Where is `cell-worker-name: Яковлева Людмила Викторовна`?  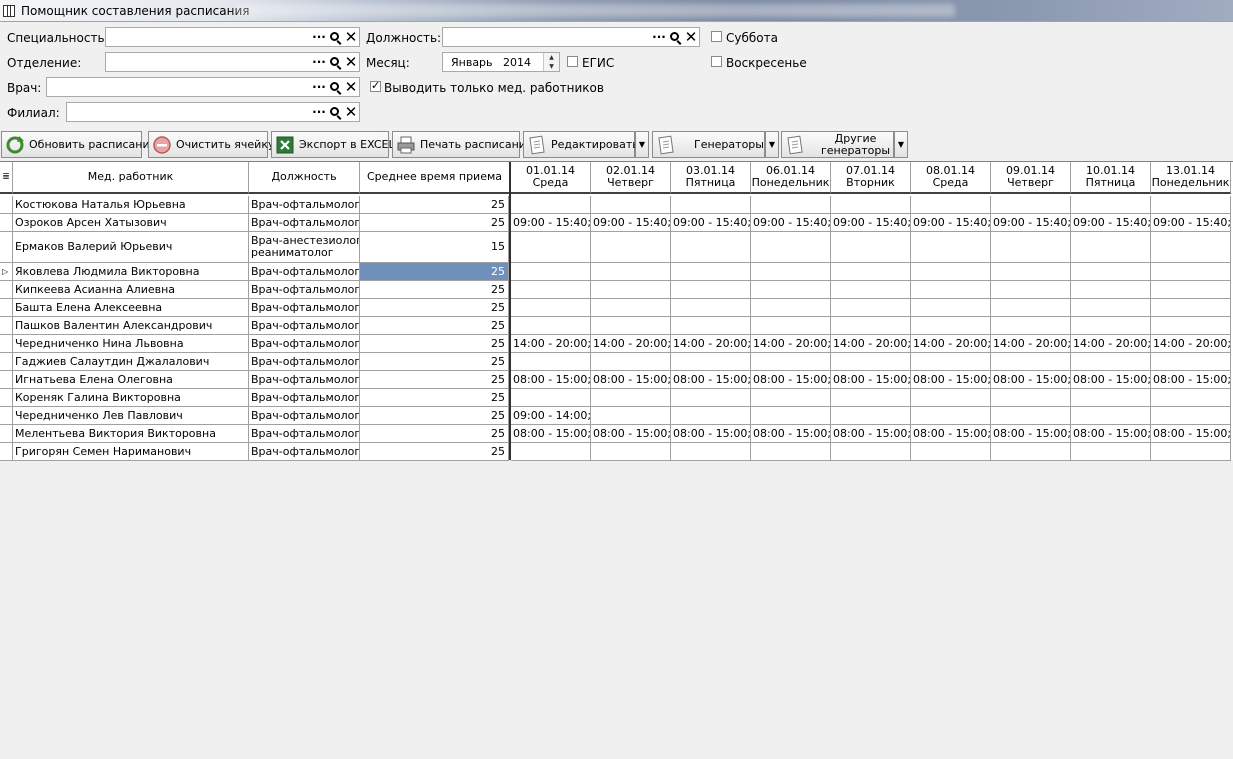 cell-worker-name: Яковлева Людмила Викторовна is located at coordinates (131, 272).